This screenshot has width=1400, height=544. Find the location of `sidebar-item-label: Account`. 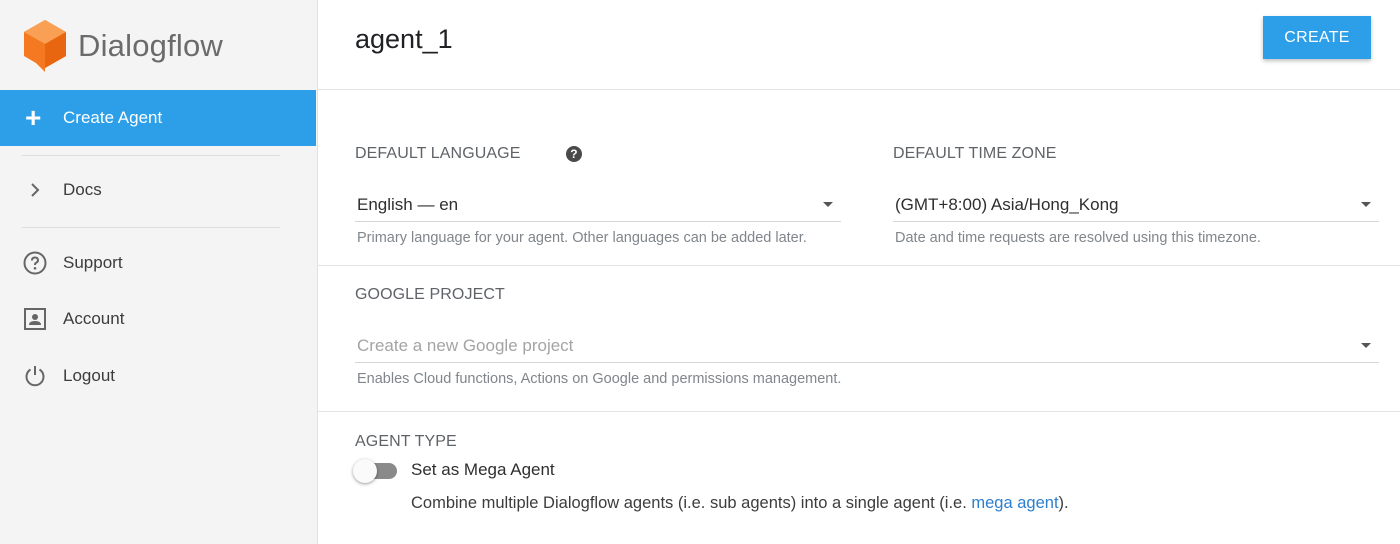

sidebar-item-label: Account is located at coordinates (94, 318).